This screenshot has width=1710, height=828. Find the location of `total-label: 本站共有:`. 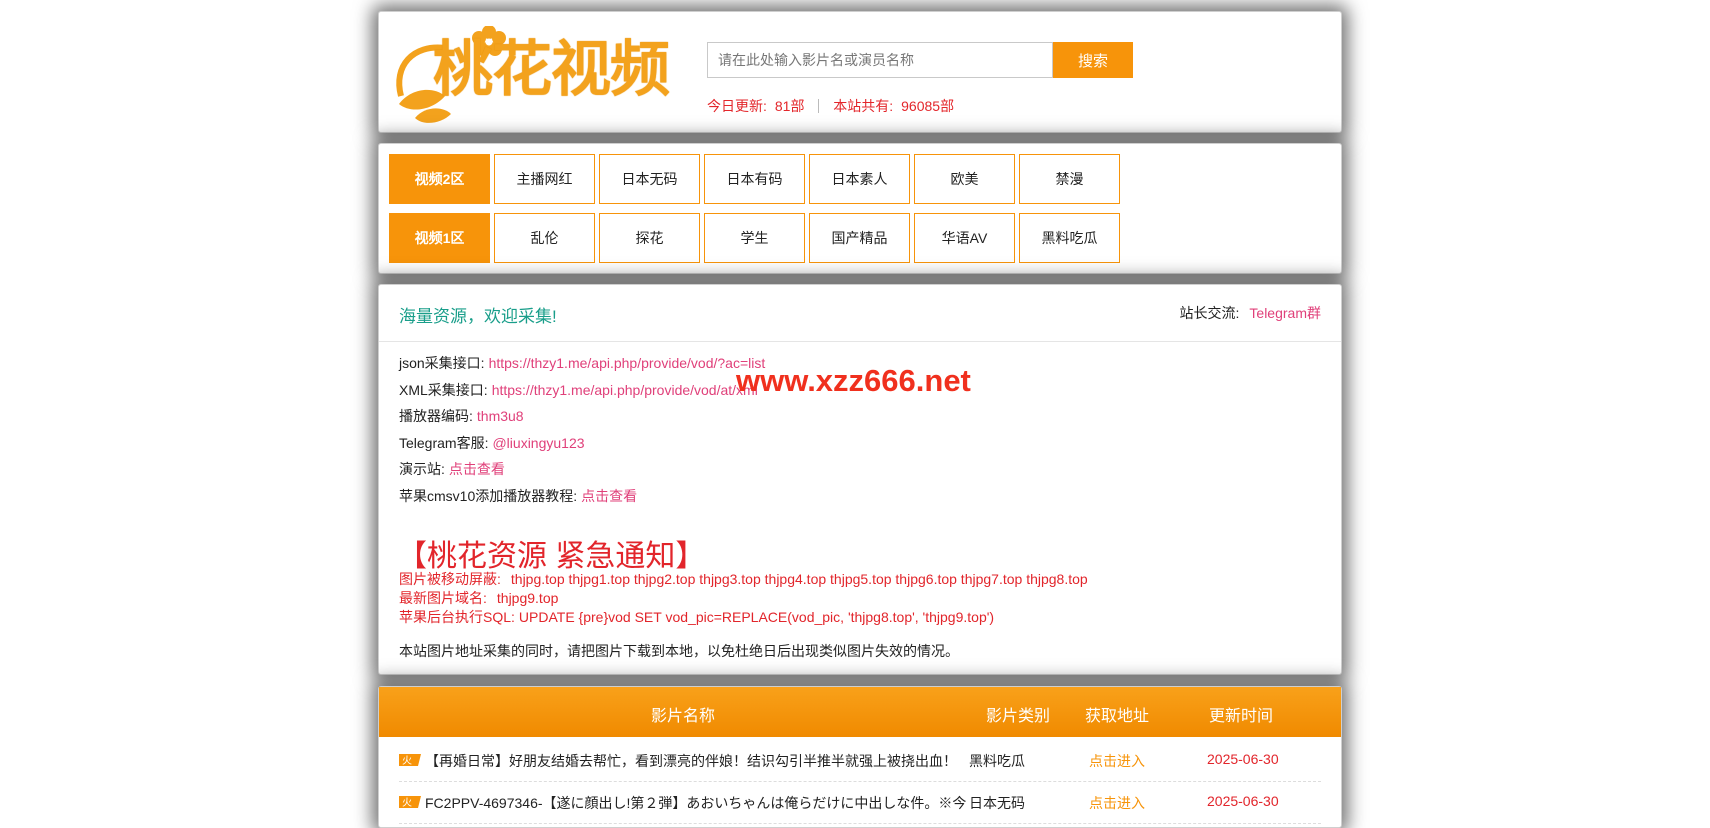

total-label: 本站共有: is located at coordinates (863, 106).